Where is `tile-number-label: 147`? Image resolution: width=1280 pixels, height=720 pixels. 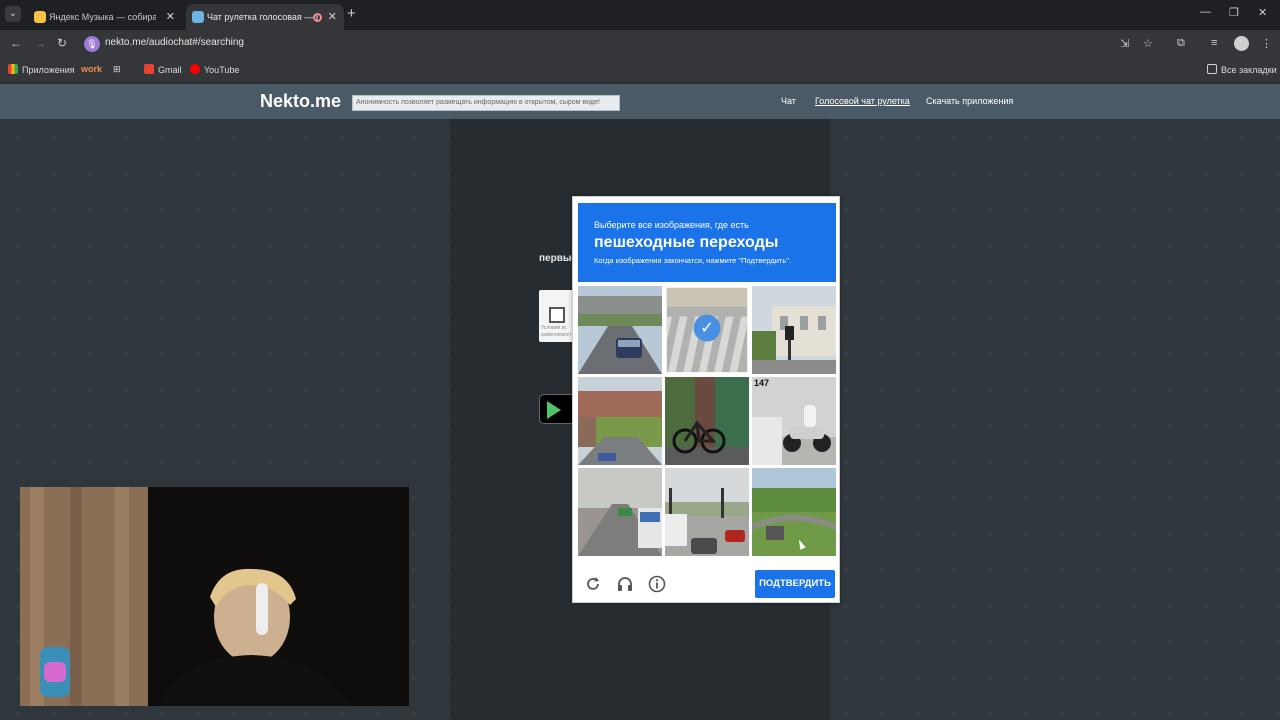
tile-number-label: 147 is located at coordinates (762, 383).